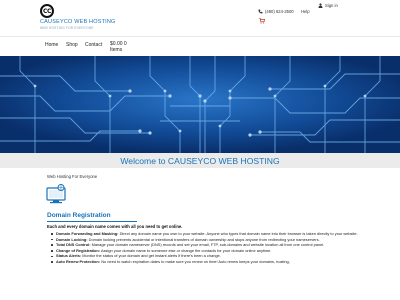  Describe the element at coordinates (72, 176) in the screenshot. I see `page-tagline: Web Hosting For Everyone` at that location.